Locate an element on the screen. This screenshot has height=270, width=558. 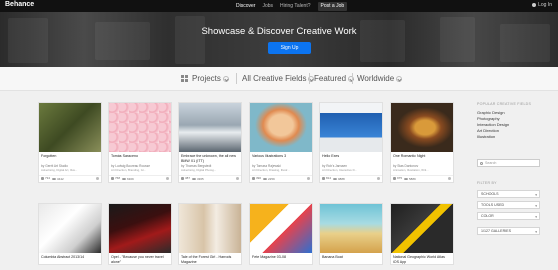
creative-fields-dropdown: All Creative Fields is located at coordinates (278, 78).